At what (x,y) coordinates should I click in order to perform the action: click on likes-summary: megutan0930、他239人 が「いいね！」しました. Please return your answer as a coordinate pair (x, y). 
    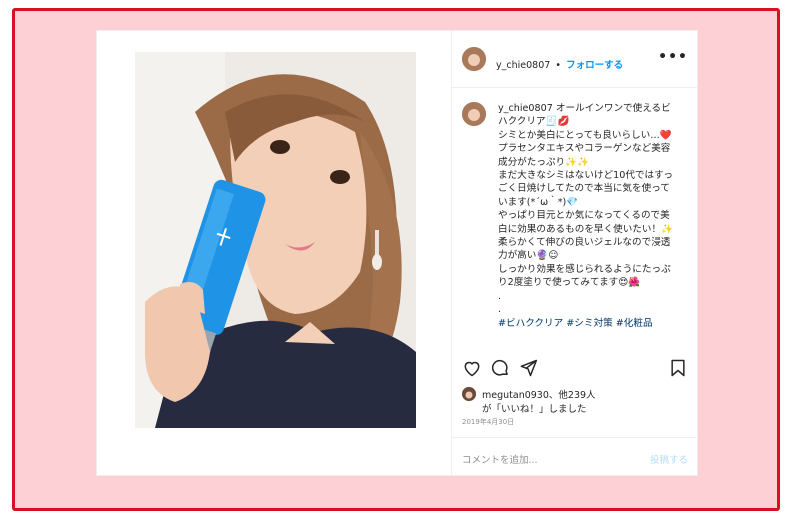
    Looking at the image, I should click on (577, 400).